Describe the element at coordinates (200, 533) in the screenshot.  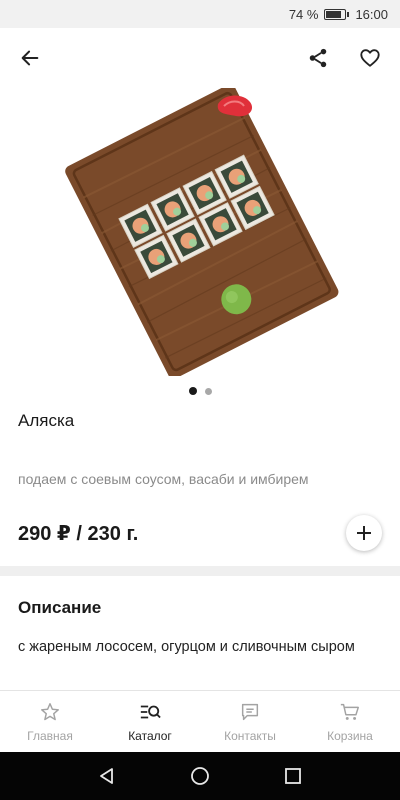
I see `price-row: 290 ₽ / 230 г.` at that location.